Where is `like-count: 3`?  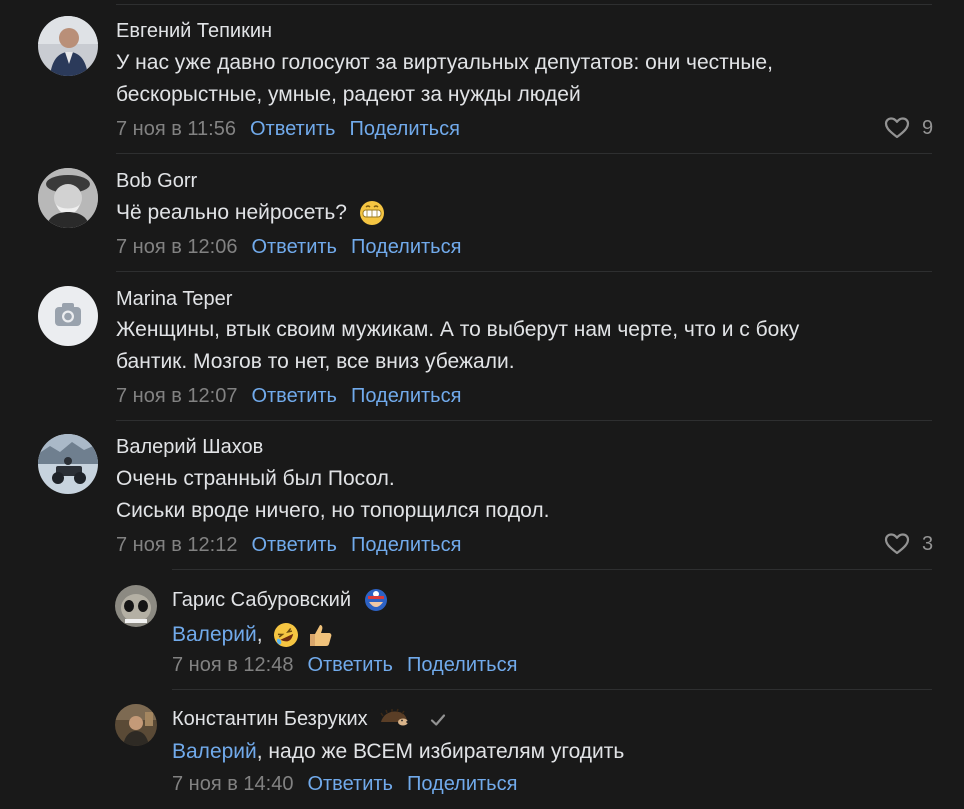
like-count: 3 is located at coordinates (928, 543).